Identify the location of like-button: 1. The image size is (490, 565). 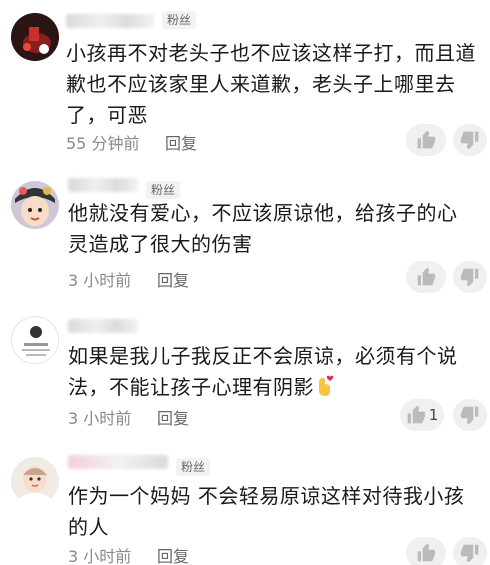
(422, 415).